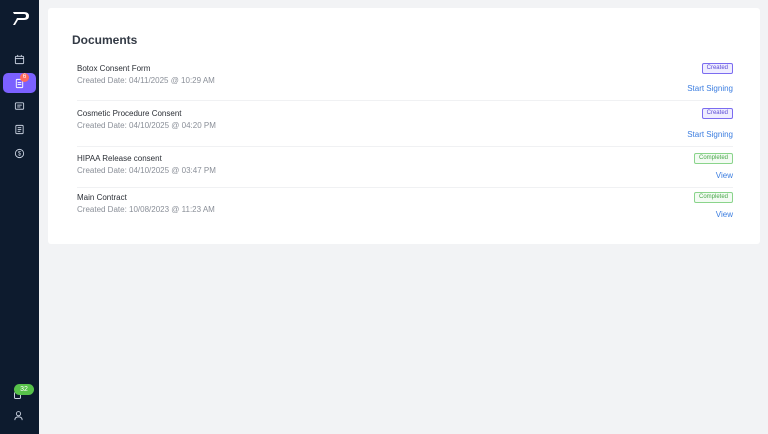 The image size is (768, 434). Describe the element at coordinates (24, 389) in the screenshot. I see `credits-badge: 32` at that location.